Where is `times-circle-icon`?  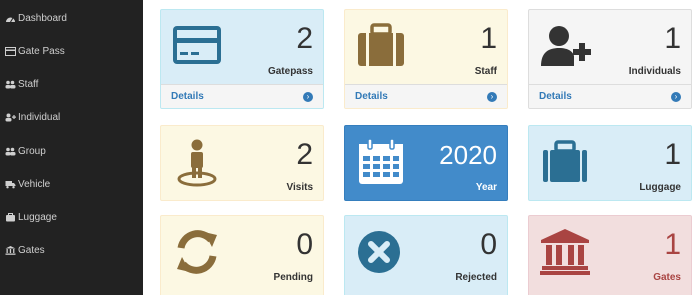 times-circle-icon is located at coordinates (381, 252).